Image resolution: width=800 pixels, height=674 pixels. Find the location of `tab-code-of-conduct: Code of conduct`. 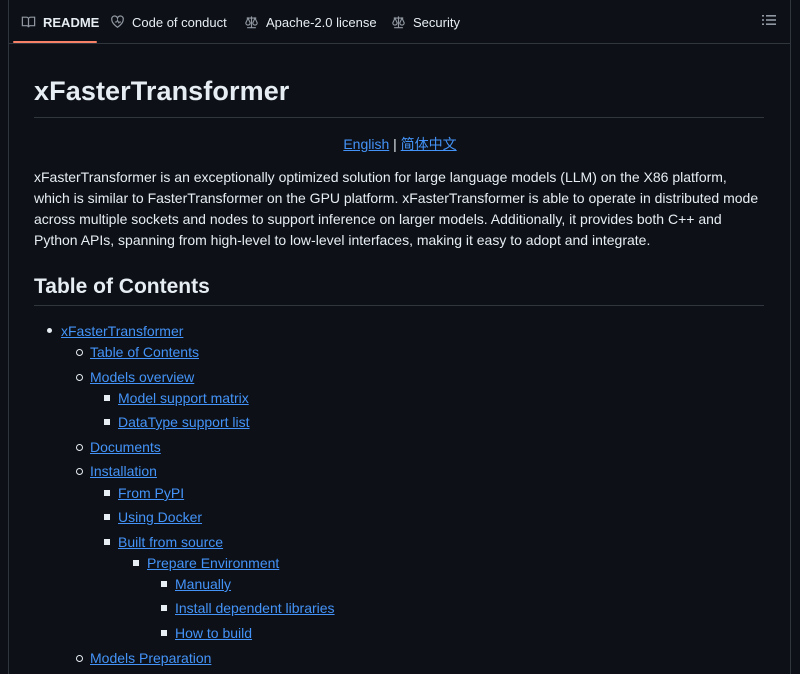

tab-code-of-conduct: Code of conduct is located at coordinates (168, 22).